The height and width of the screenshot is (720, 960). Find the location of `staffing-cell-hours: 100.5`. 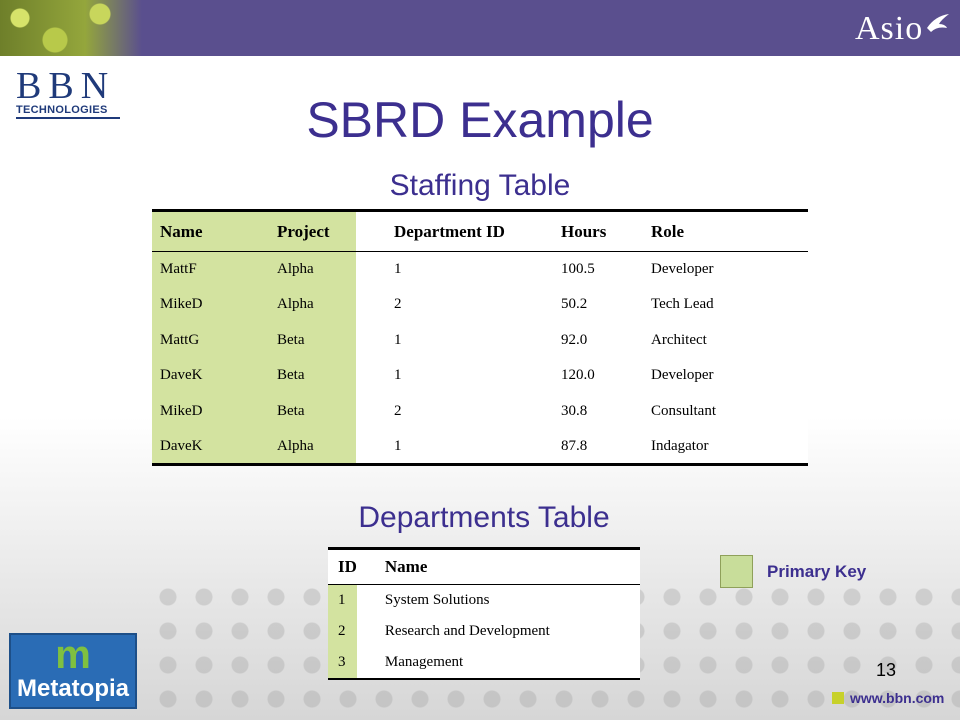

staffing-cell-hours: 100.5 is located at coordinates (578, 269).